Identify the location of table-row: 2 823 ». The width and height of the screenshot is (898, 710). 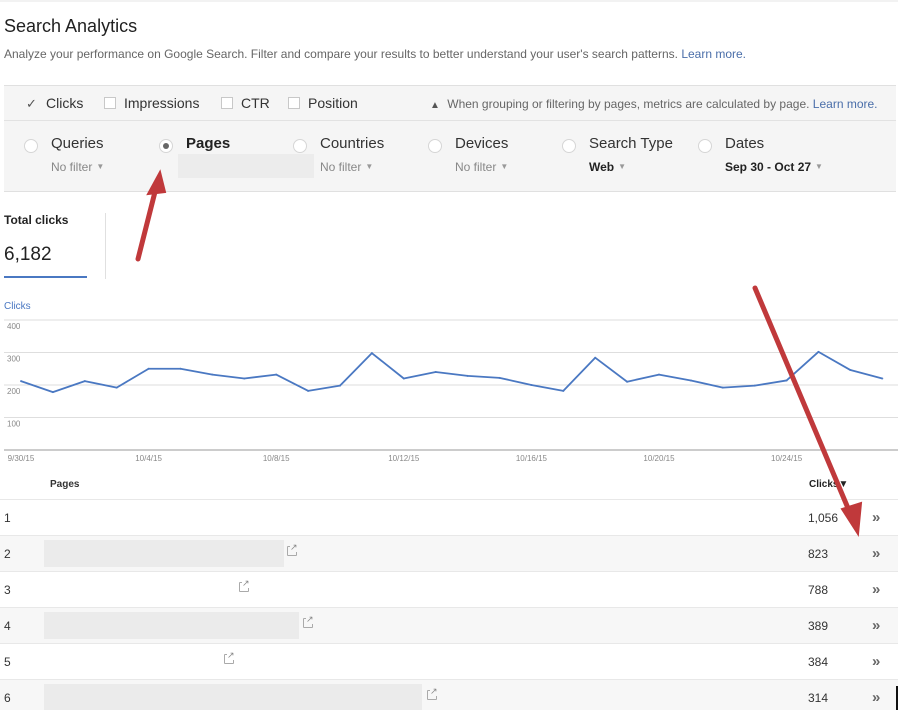
(449, 554).